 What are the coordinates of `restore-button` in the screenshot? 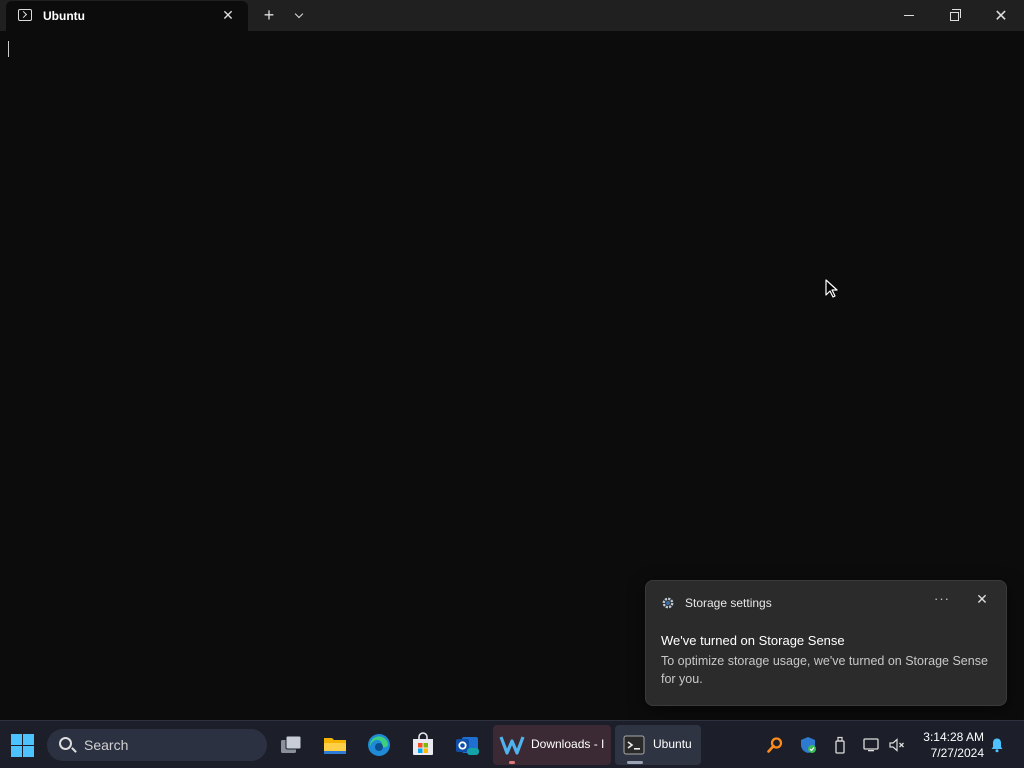 It's located at (955, 15).